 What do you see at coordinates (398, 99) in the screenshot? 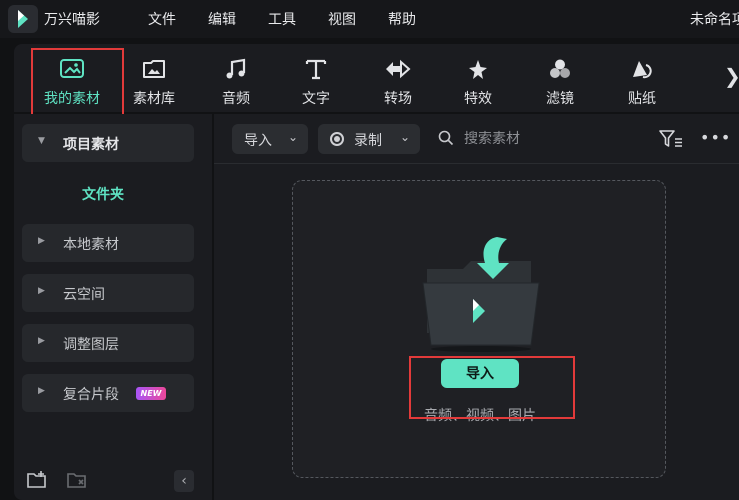
I see `tab-label: 转场` at bounding box center [398, 99].